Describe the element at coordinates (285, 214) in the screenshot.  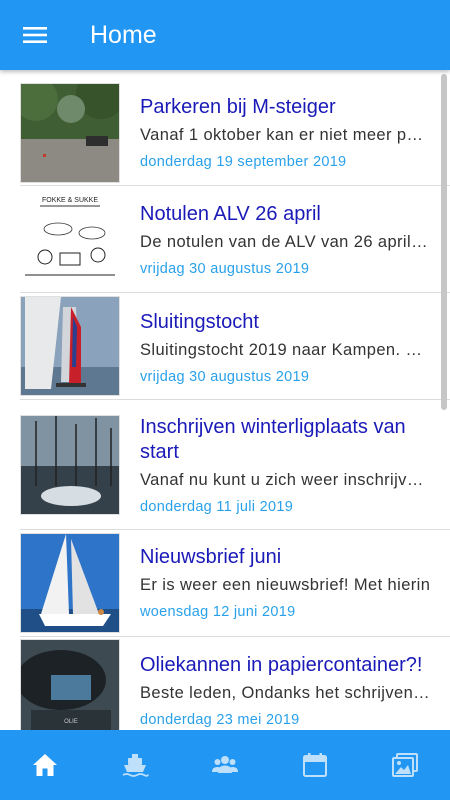
I see `news-title: Notulen ALV 26 april` at that location.